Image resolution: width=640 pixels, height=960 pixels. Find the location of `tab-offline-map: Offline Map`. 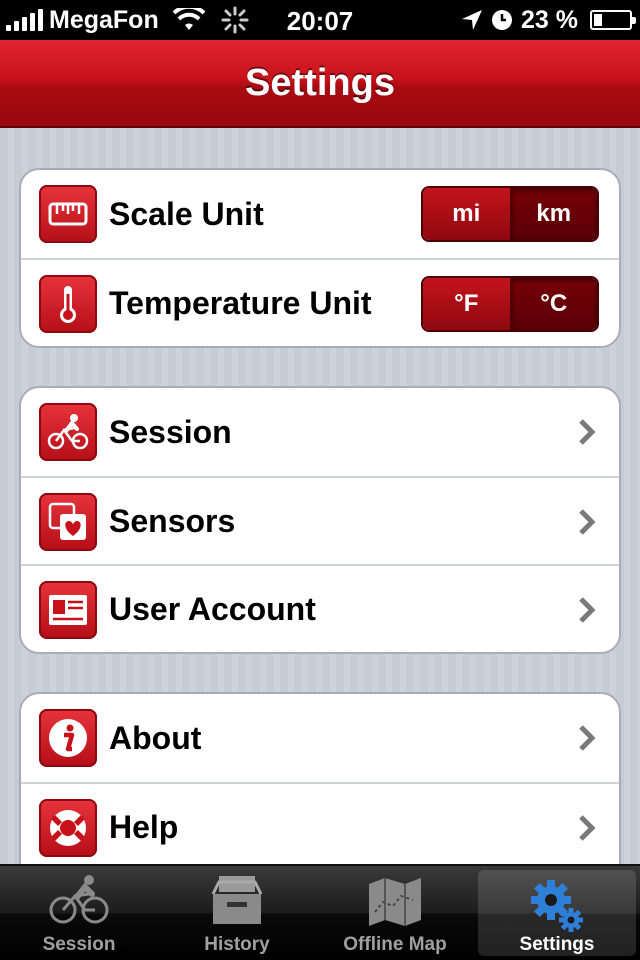

tab-offline-map: Offline Map is located at coordinates (395, 913).